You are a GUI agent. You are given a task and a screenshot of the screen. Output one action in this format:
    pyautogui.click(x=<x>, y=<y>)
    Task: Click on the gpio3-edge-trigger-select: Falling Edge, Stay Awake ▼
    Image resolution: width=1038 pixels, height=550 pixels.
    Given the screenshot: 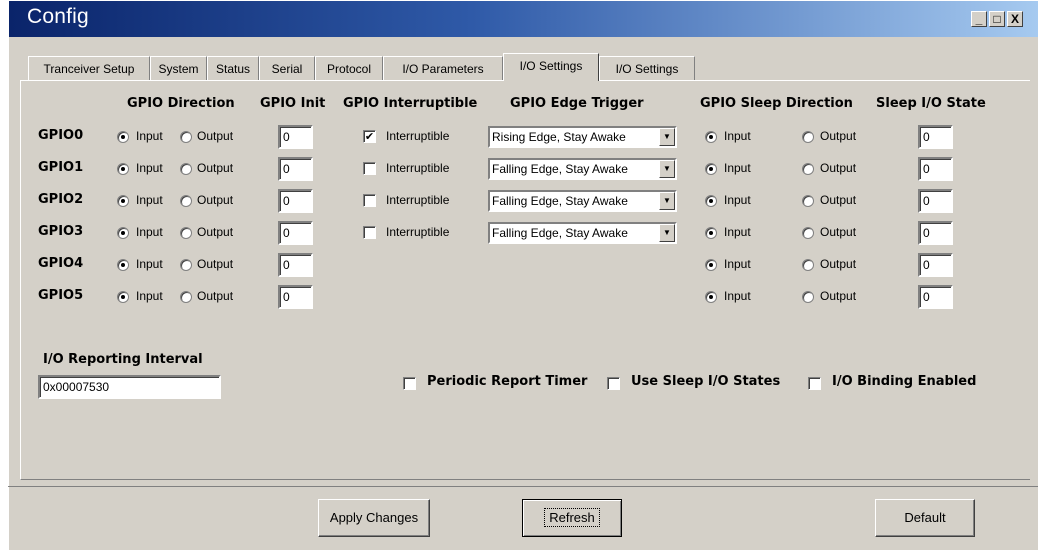 What is the action you would take?
    pyautogui.click(x=582, y=233)
    